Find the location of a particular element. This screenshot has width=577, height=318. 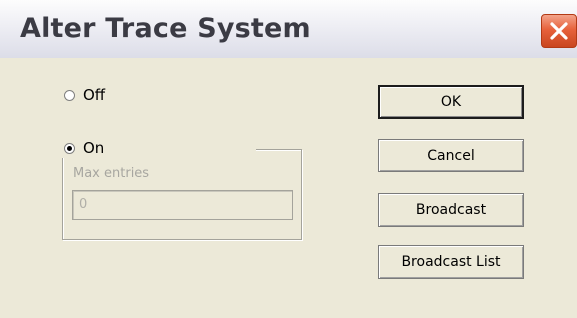

close-button is located at coordinates (559, 31).